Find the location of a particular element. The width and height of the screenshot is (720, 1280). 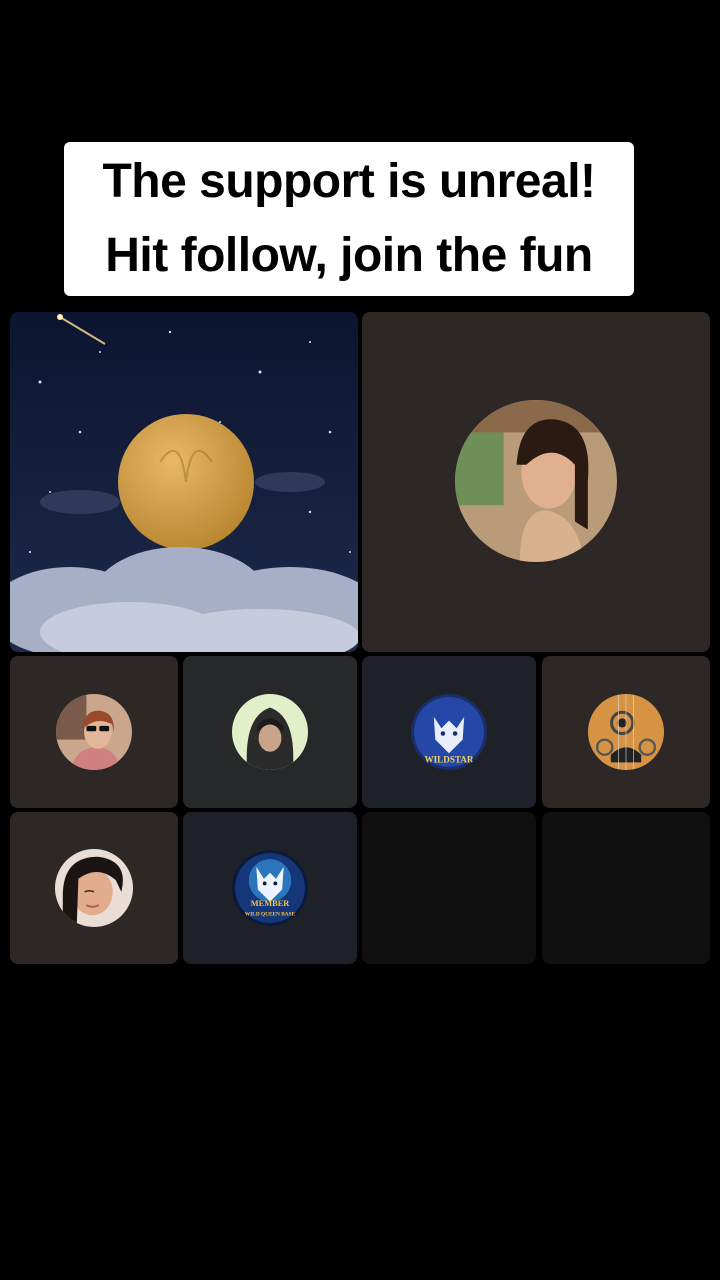

wolf-logo-avatar: WILDSTAR is located at coordinates (449, 732).